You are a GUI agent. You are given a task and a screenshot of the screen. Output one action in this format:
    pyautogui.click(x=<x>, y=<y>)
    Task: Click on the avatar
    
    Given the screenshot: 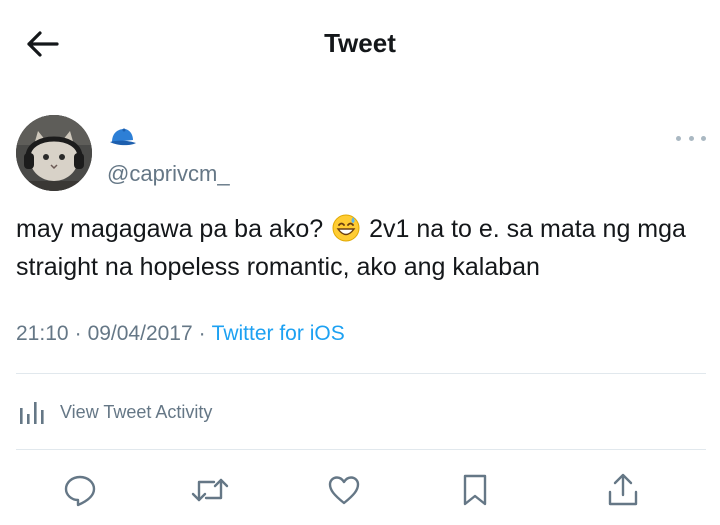 What is the action you would take?
    pyautogui.click(x=54, y=153)
    